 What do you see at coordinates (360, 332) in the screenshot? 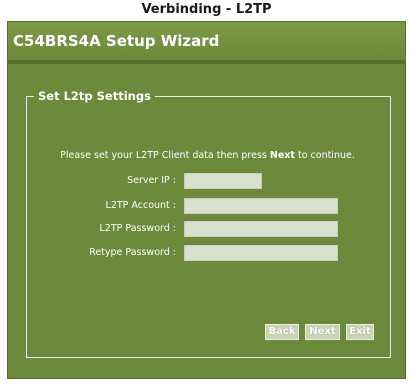
I see `exit-button: Exit` at bounding box center [360, 332].